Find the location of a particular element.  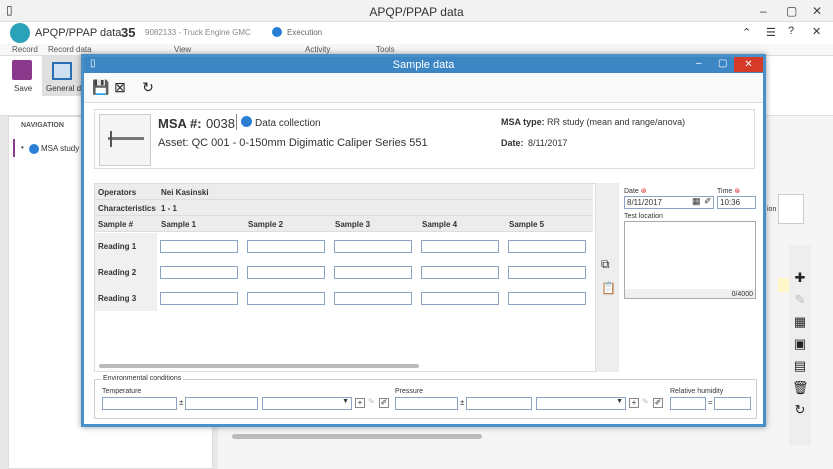

table-icon: ▦ is located at coordinates (800, 322).